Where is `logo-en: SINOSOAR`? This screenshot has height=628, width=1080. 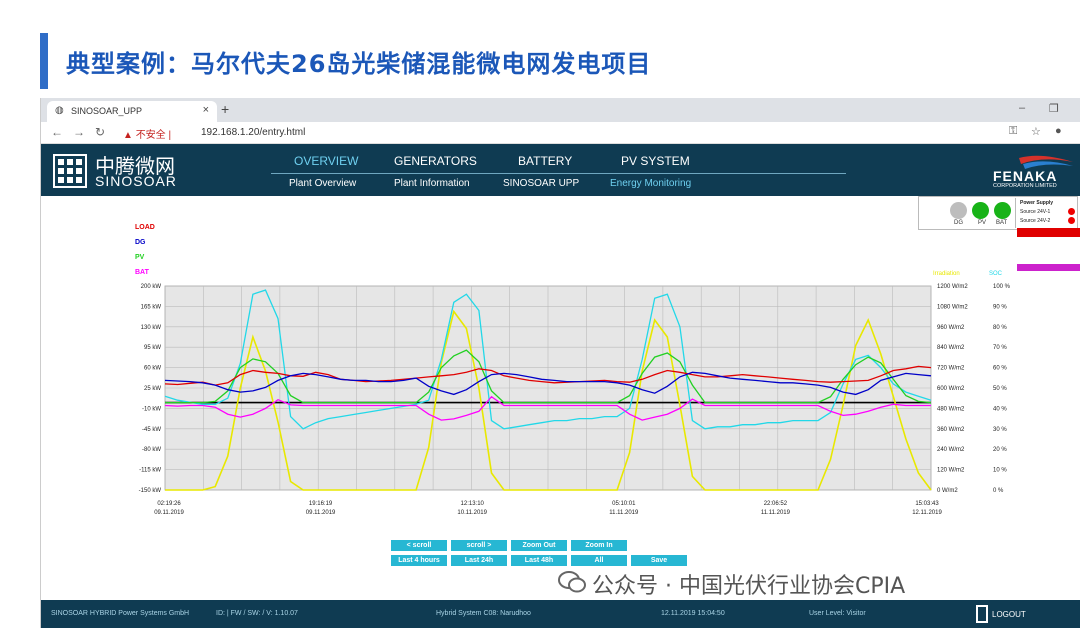 logo-en: SINOSOAR is located at coordinates (136, 181).